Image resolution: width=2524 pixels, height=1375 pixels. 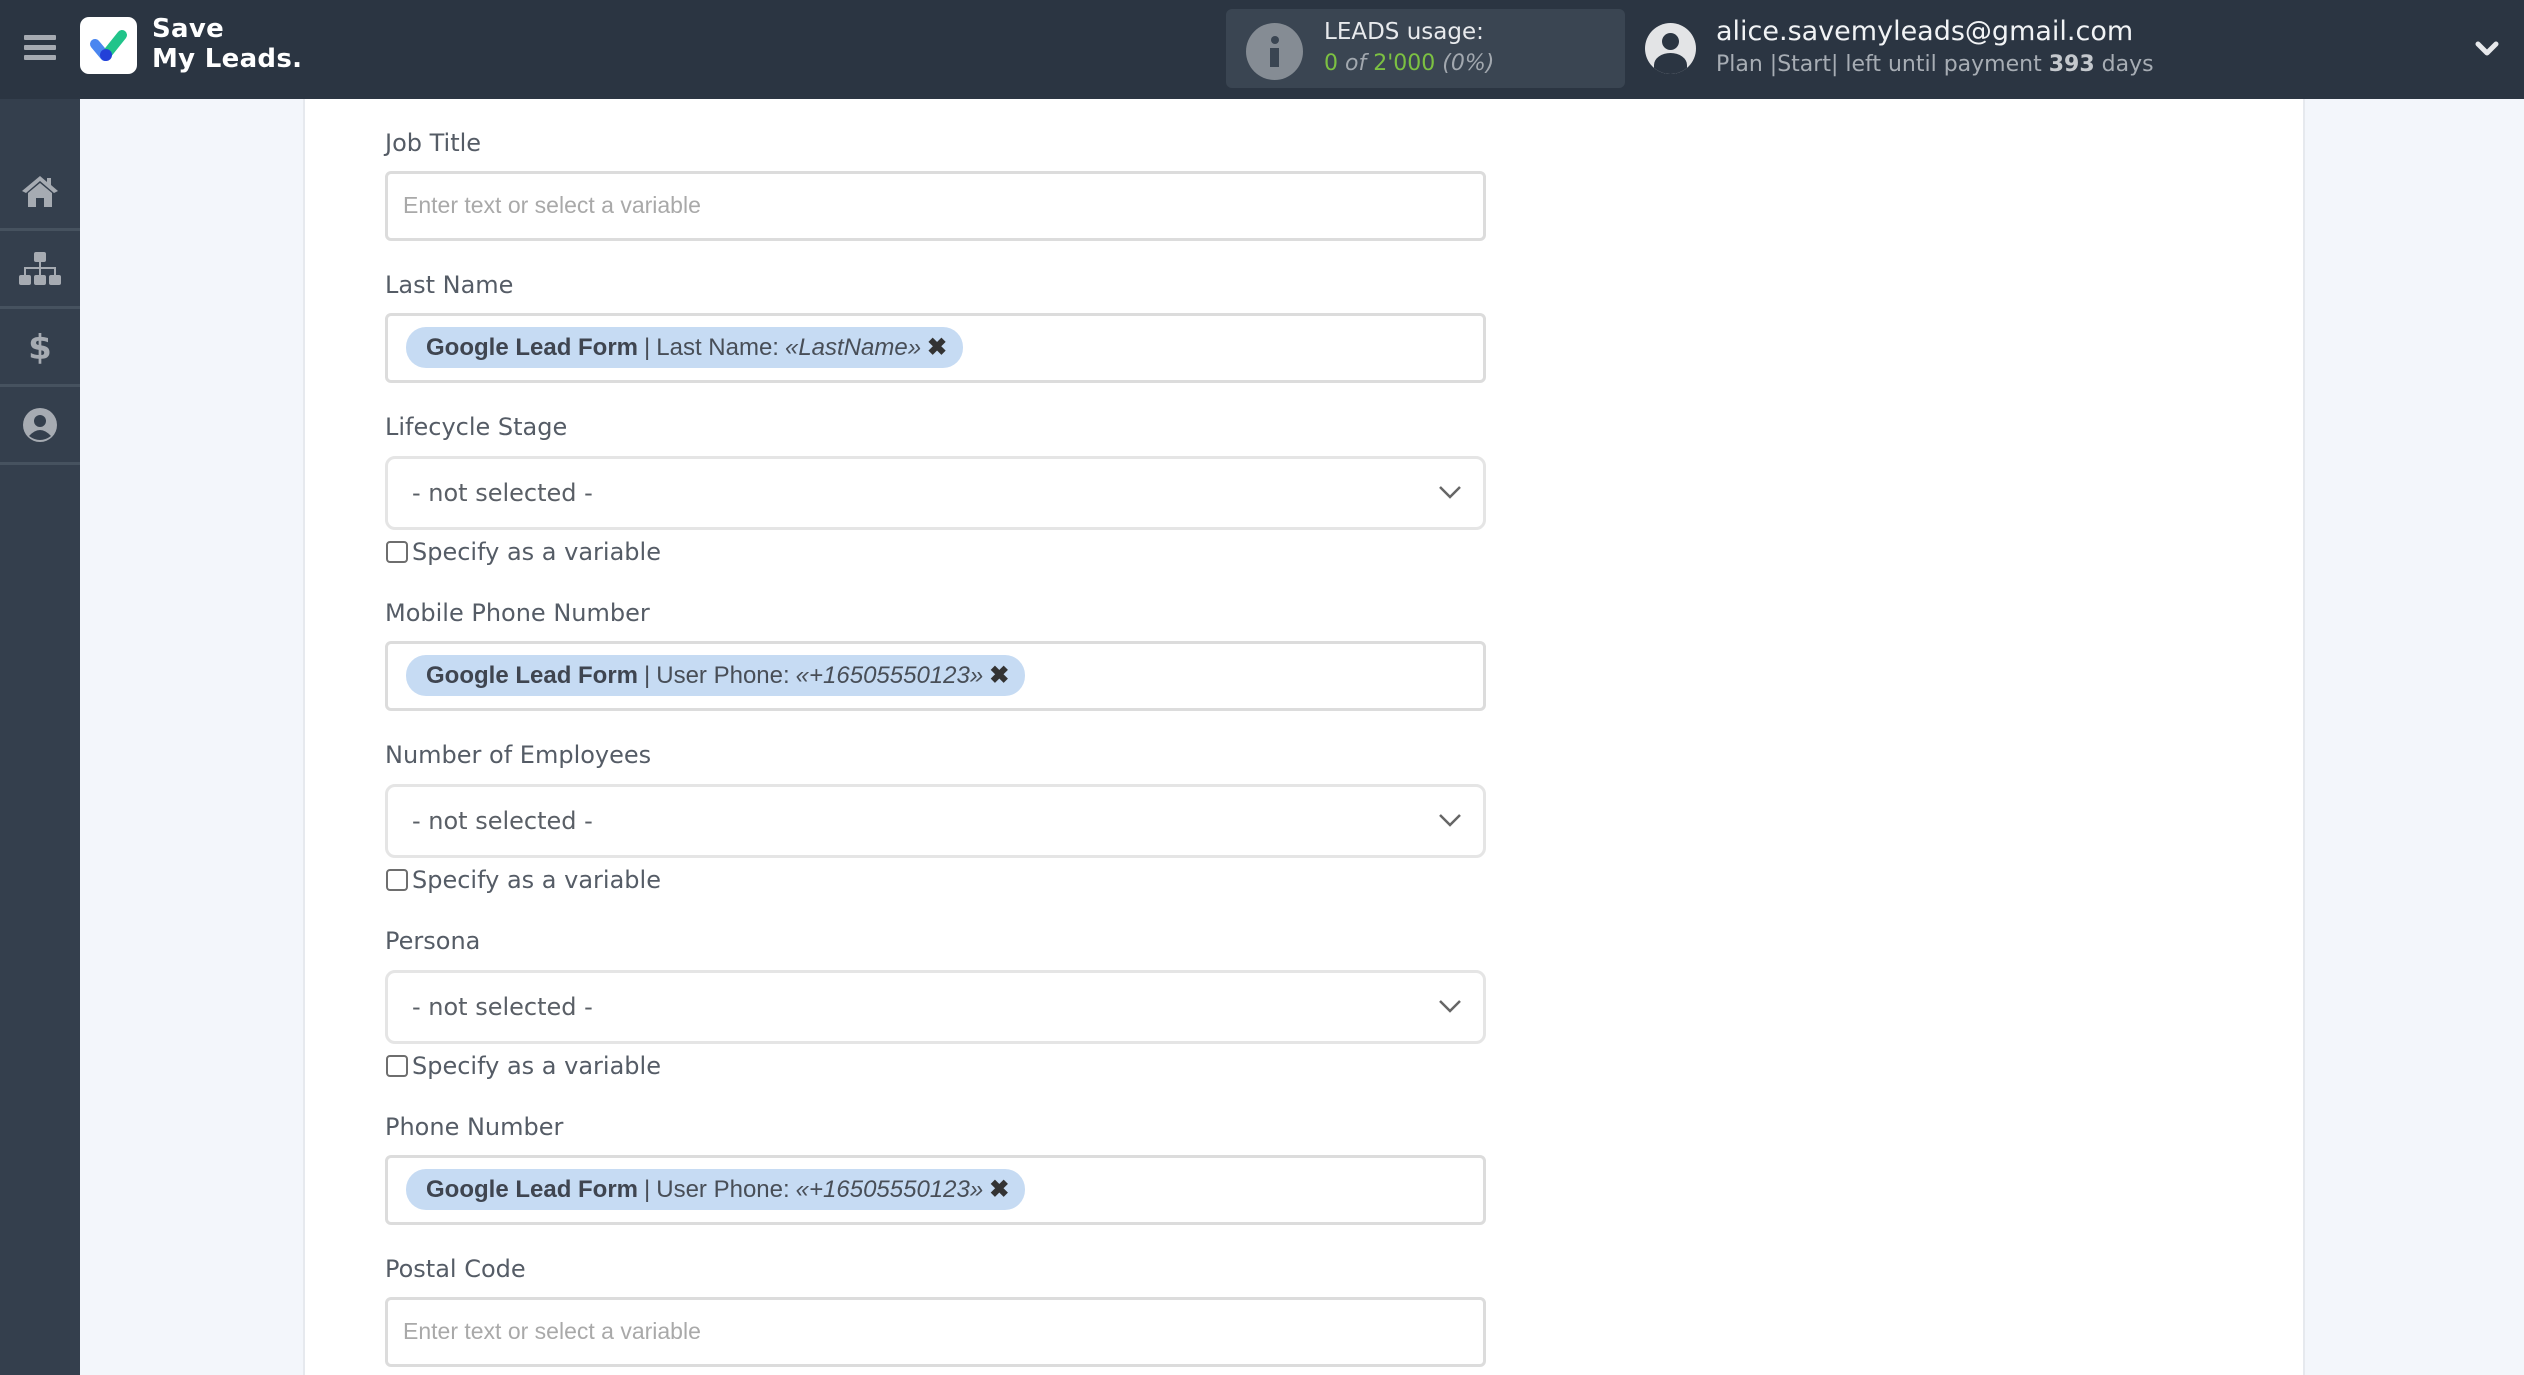 I want to click on field-label-last-name: Last Name, so click(x=449, y=285).